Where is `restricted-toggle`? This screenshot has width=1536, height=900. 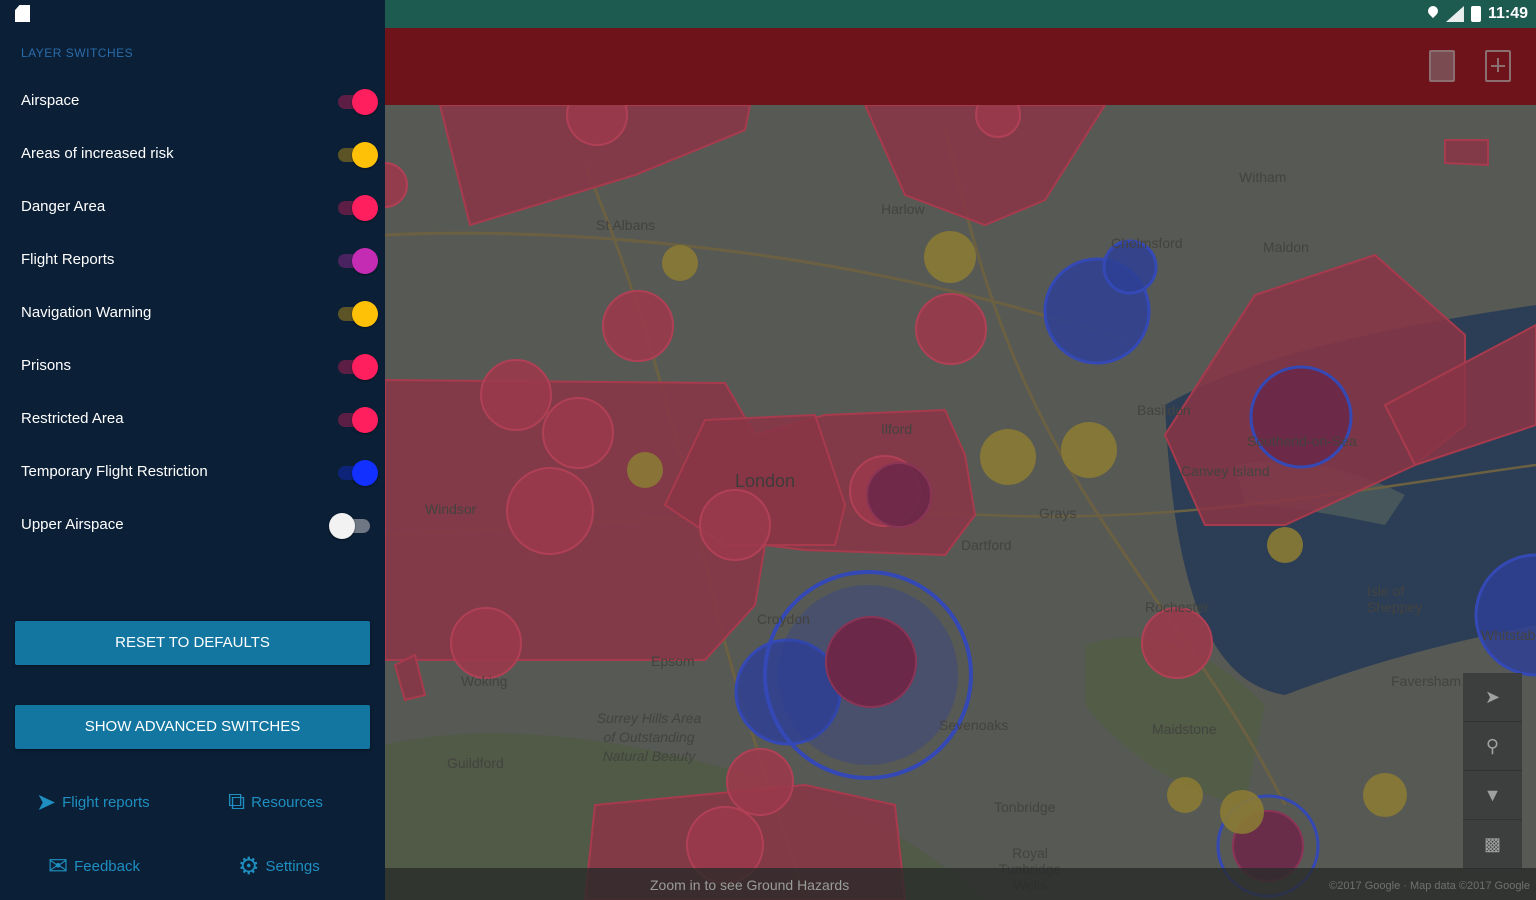
restricted-toggle is located at coordinates (358, 420).